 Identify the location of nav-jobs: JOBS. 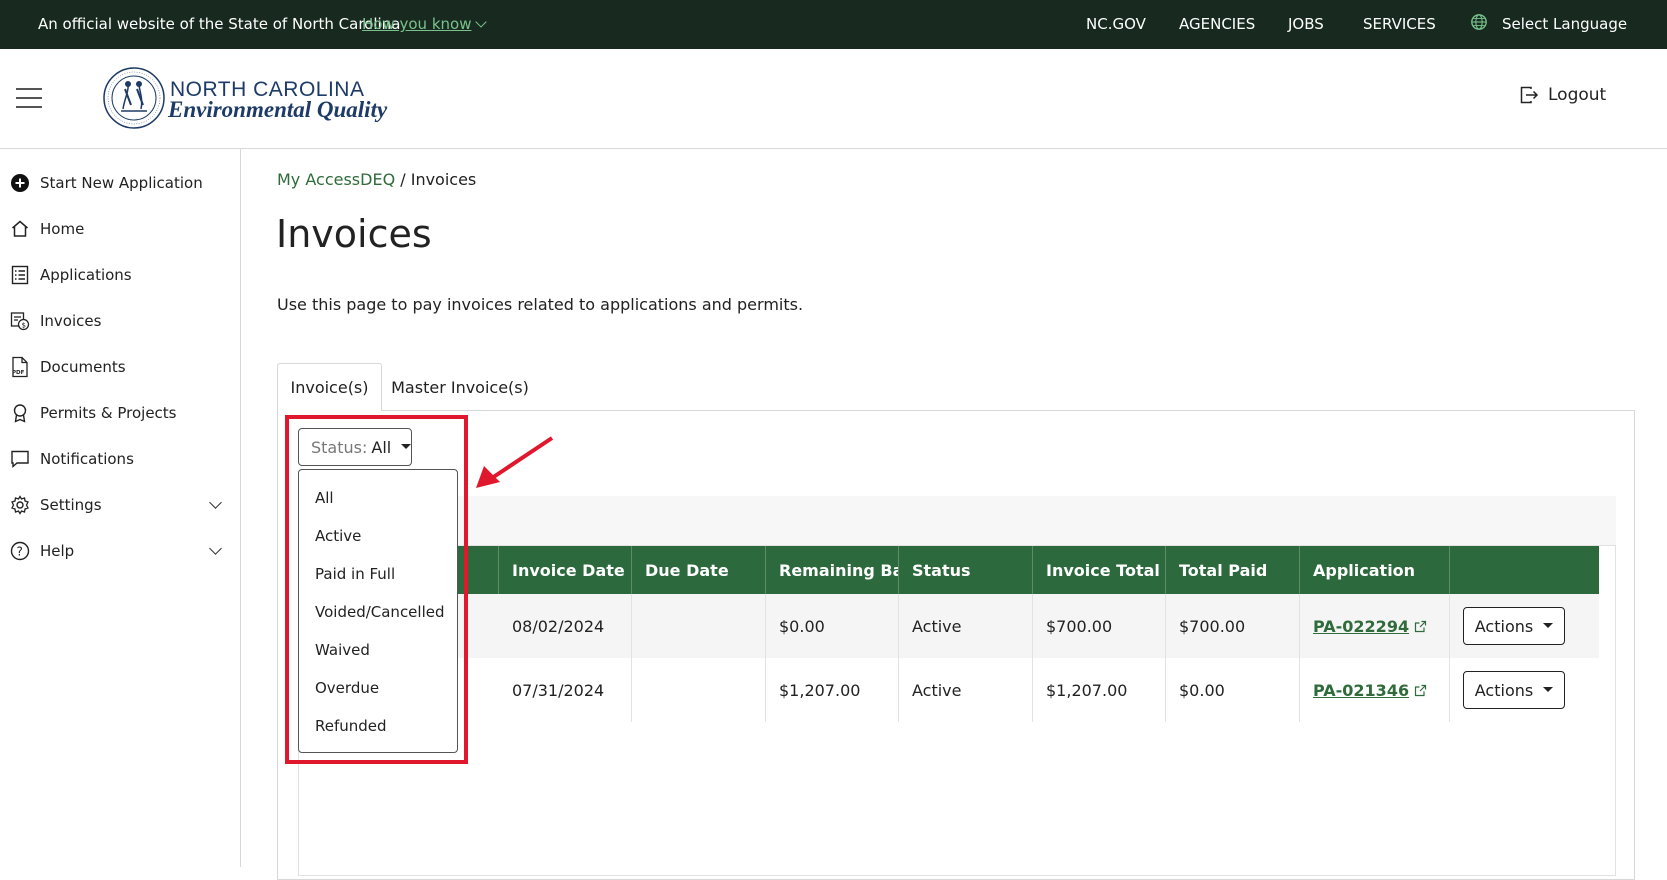
(1306, 24).